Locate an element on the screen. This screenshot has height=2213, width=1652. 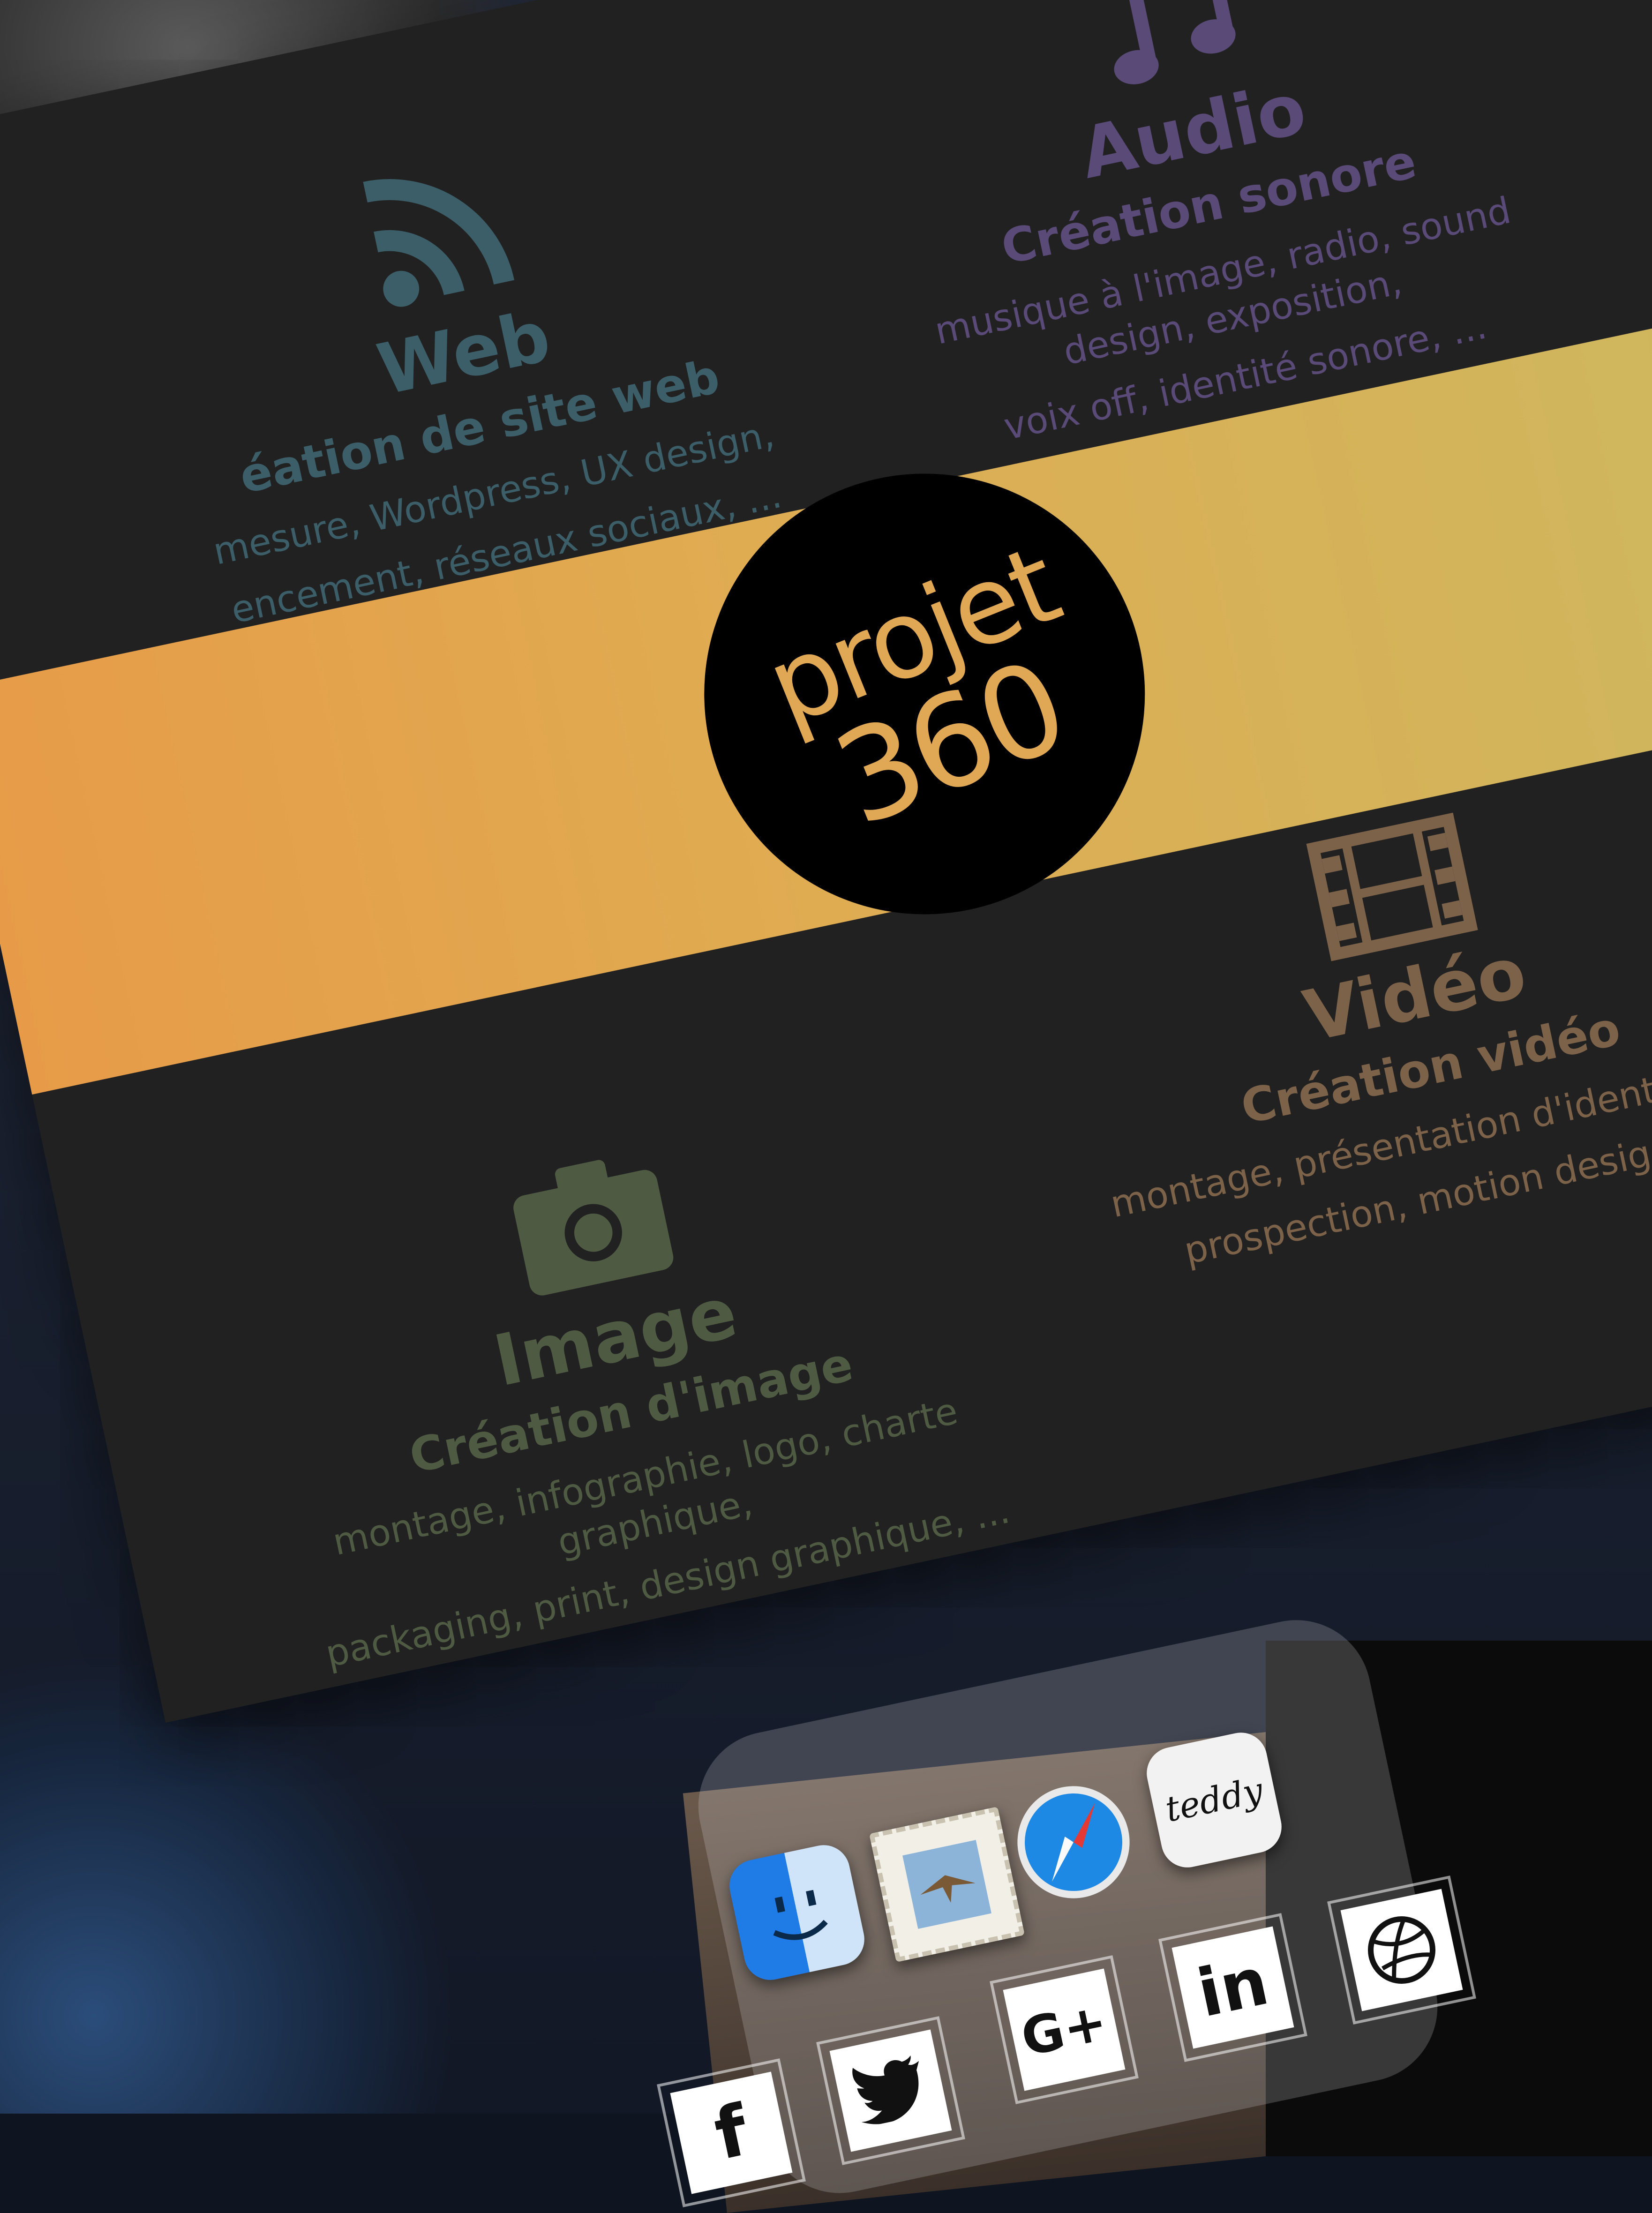
film-strip-icon is located at coordinates (1392, 886).